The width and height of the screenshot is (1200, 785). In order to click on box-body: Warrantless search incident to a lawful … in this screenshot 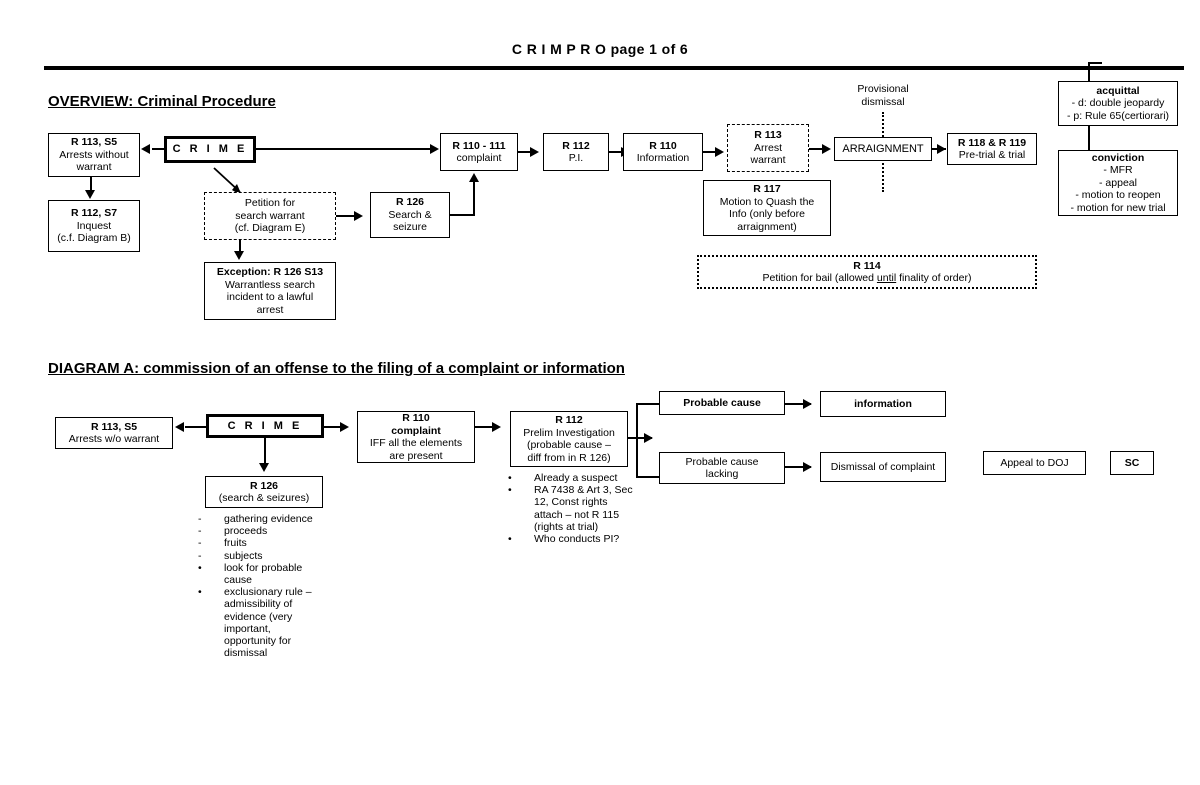, I will do `click(270, 297)`.